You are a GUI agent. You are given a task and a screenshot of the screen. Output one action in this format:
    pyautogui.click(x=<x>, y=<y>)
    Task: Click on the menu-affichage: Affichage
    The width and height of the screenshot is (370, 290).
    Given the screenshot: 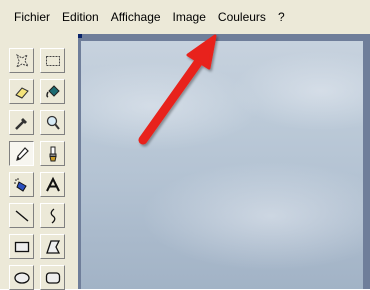 What is the action you would take?
    pyautogui.click(x=136, y=17)
    